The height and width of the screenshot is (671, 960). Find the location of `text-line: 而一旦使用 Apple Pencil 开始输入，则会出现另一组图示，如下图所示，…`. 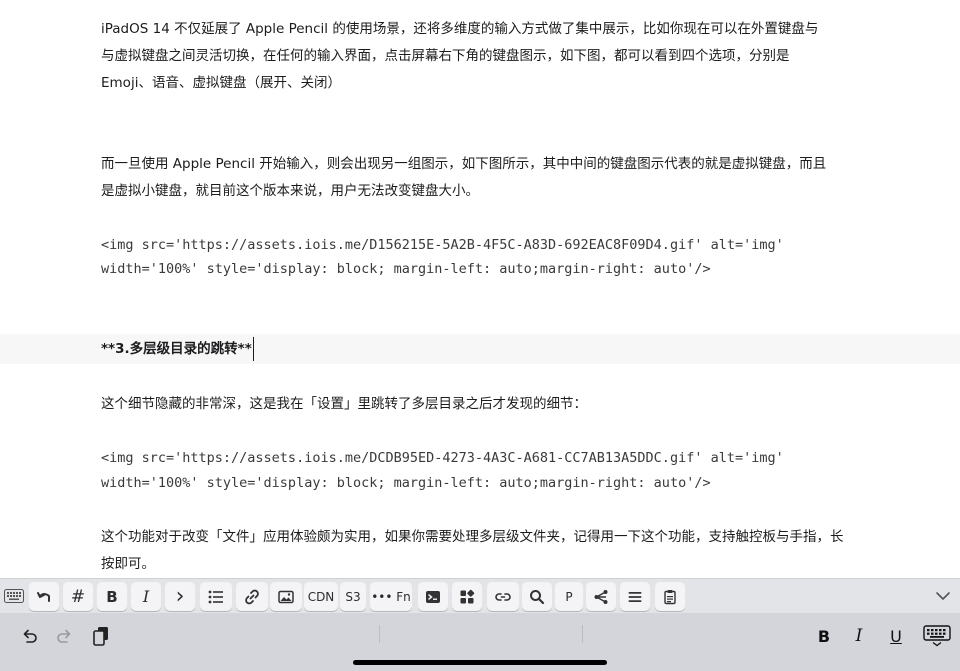

text-line: 而一旦使用 Apple Pencil 开始输入，则会出现另一组图示，如下图所示，… is located at coordinates (490, 164).